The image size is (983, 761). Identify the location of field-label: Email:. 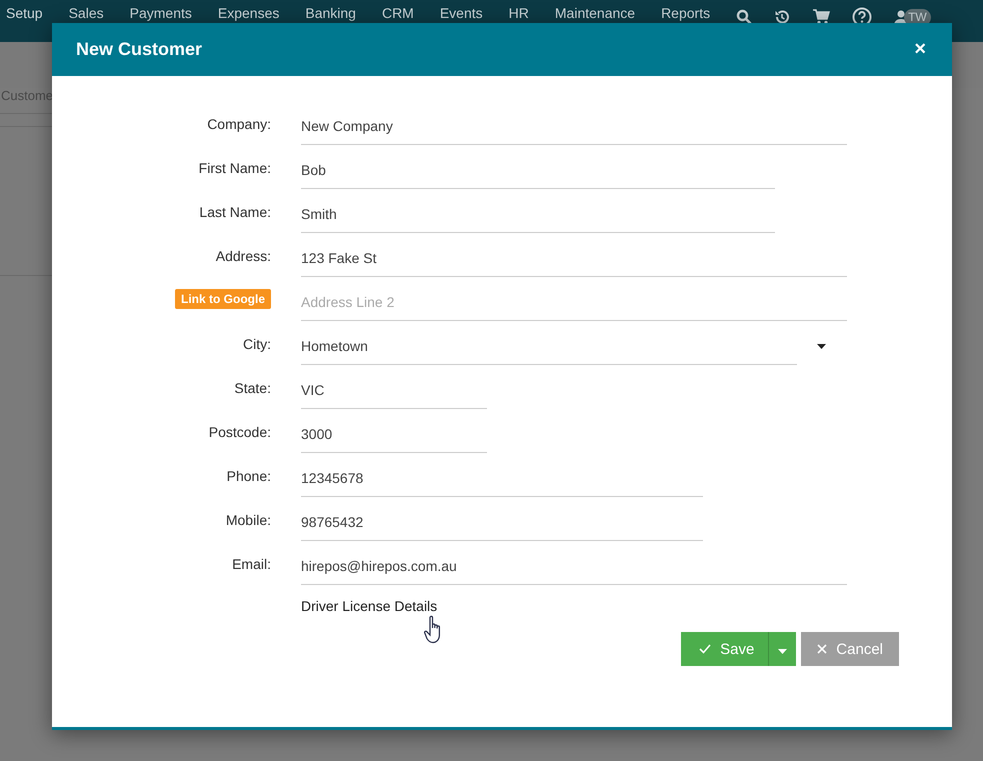
(251, 564).